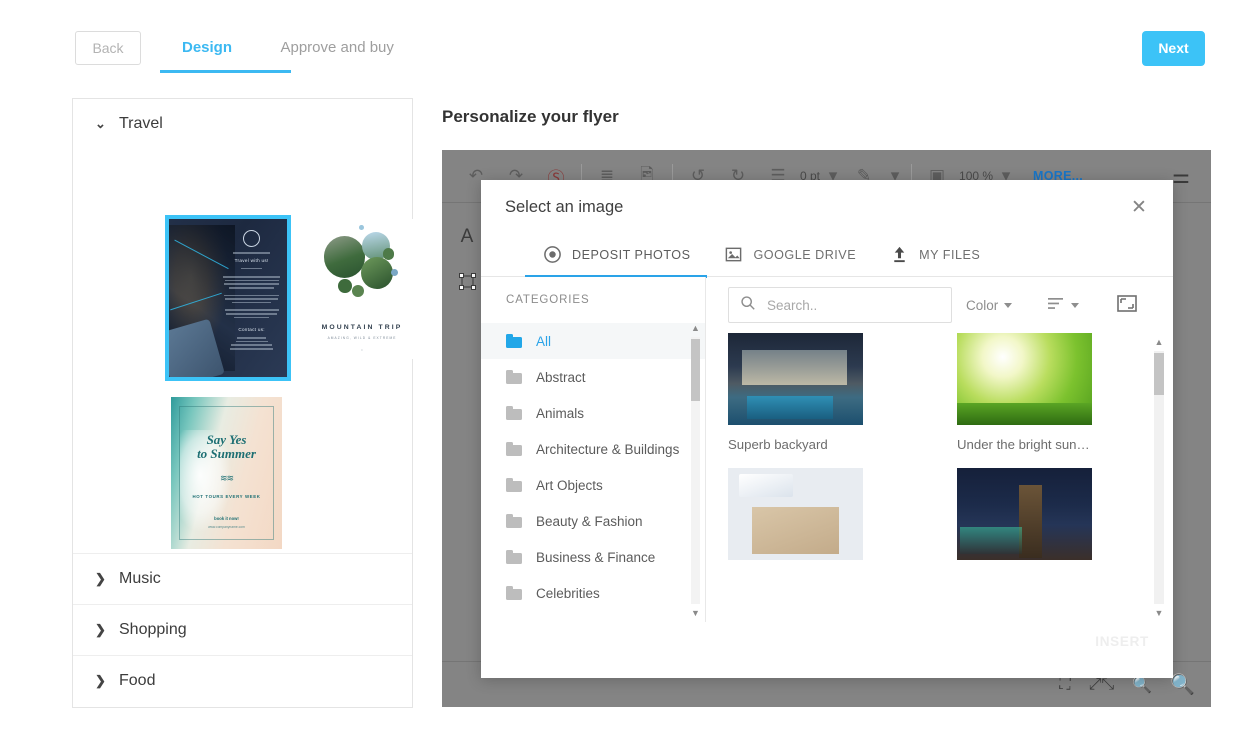  What do you see at coordinates (226, 478) in the screenshot?
I see `wave-icon: ≋≋` at bounding box center [226, 478].